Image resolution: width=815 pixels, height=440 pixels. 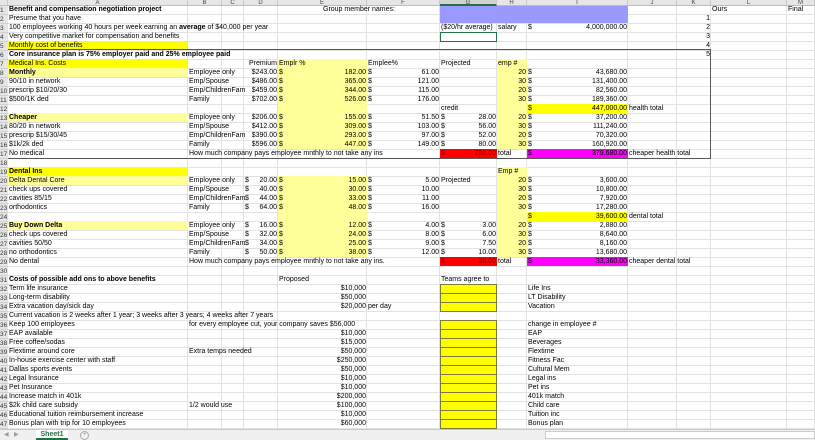 I want to click on row-header-40: 40, so click(x=4, y=361).